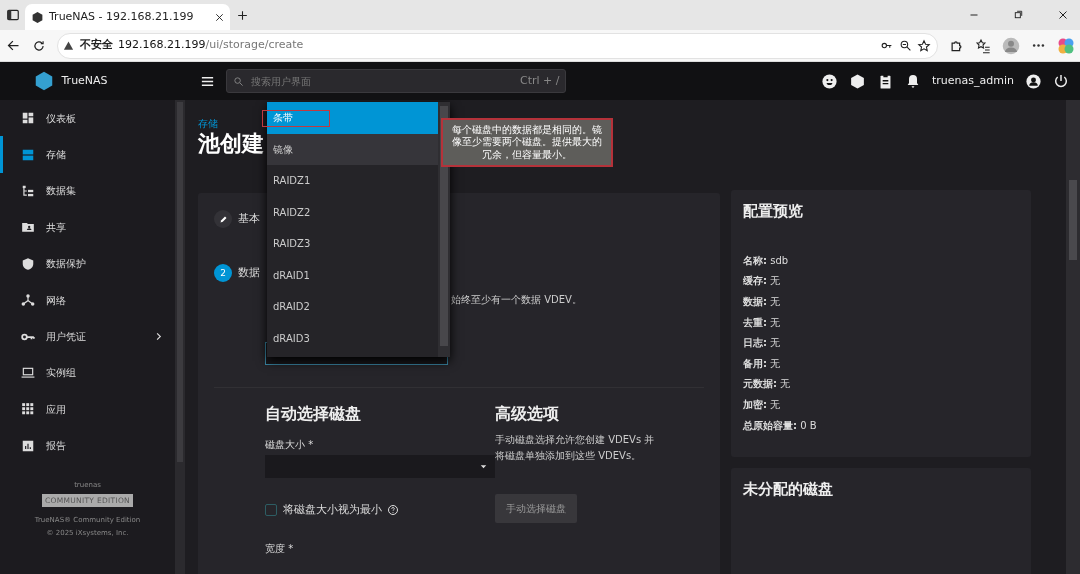 This screenshot has width=1080, height=574. What do you see at coordinates (87, 118) in the screenshot?
I see `sidebar-item: 仪表板` at bounding box center [87, 118].